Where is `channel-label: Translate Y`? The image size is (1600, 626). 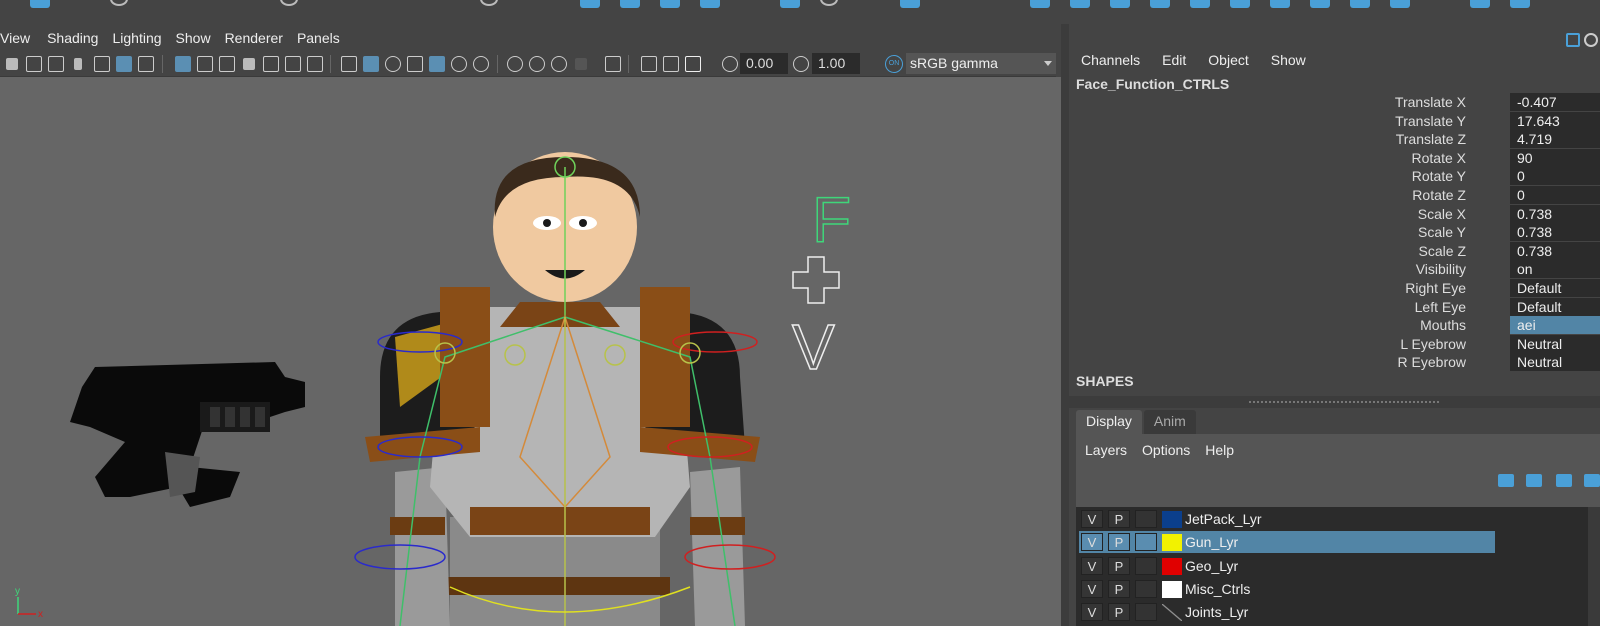 channel-label: Translate Y is located at coordinates (1430, 121).